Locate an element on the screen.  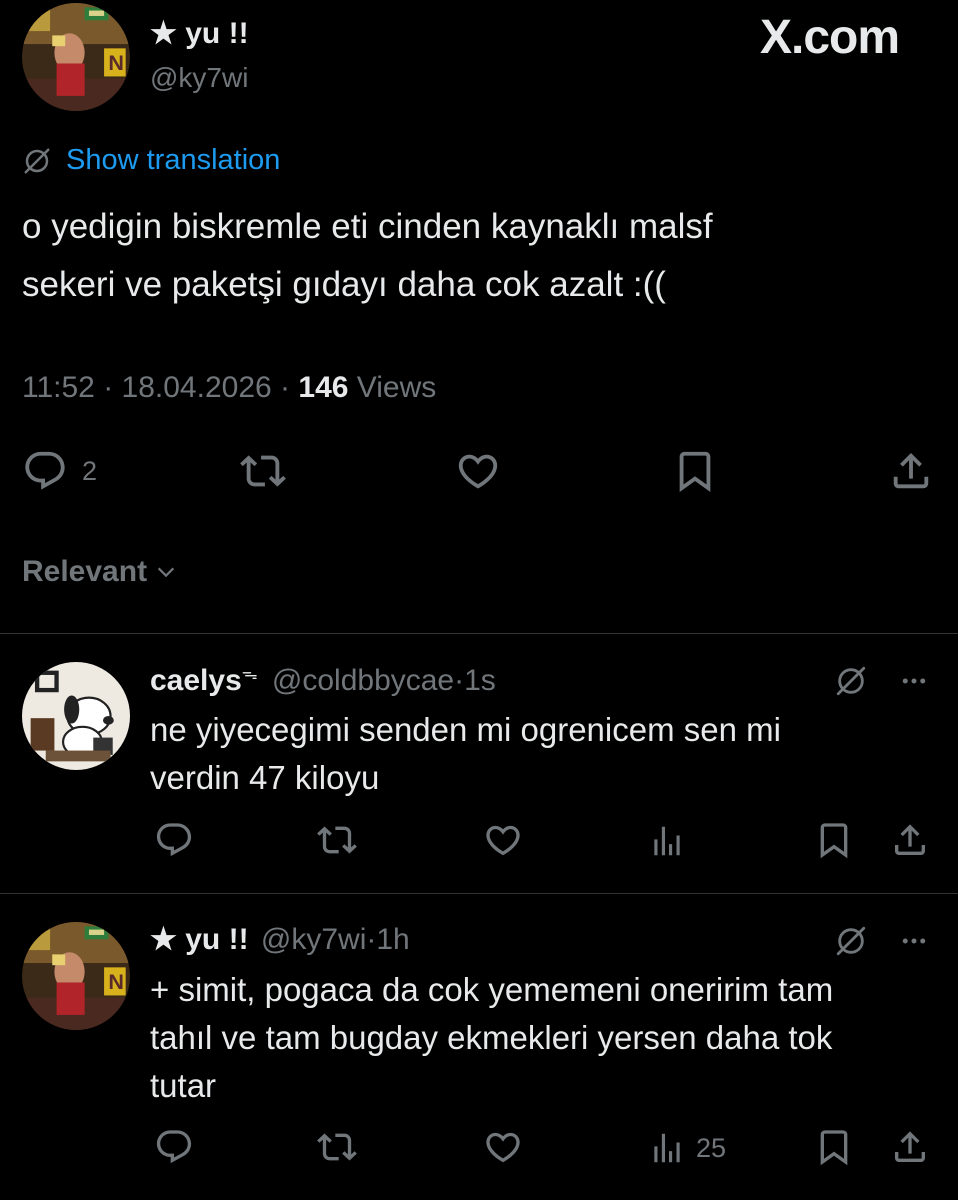
post-date: 18.04.2026 is located at coordinates (197, 387).